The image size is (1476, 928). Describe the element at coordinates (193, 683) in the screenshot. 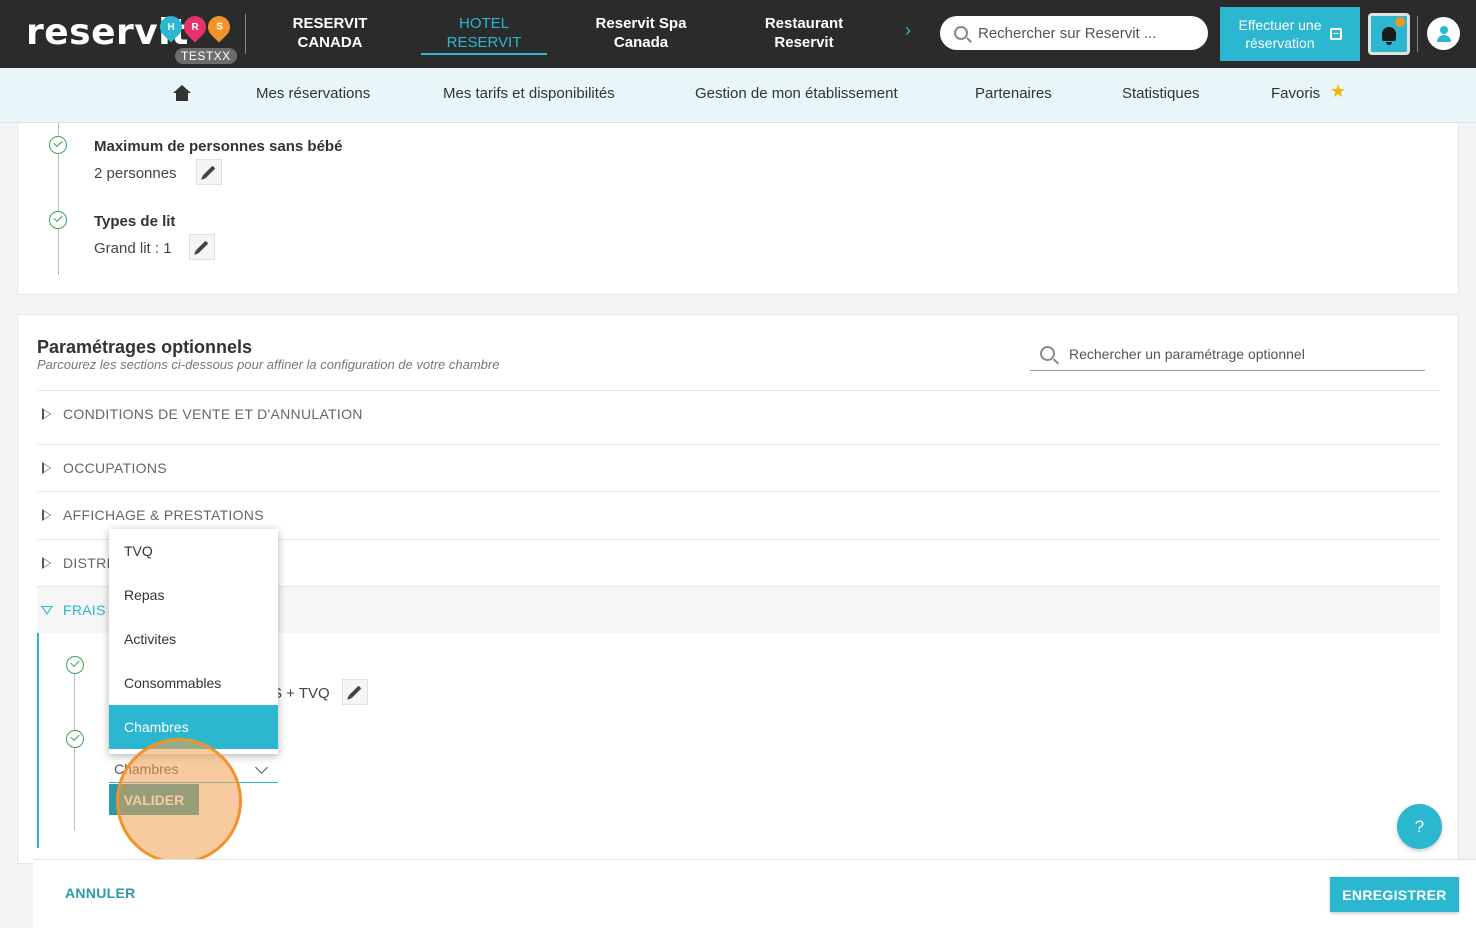

I see `dropdown-option: Consommables` at that location.